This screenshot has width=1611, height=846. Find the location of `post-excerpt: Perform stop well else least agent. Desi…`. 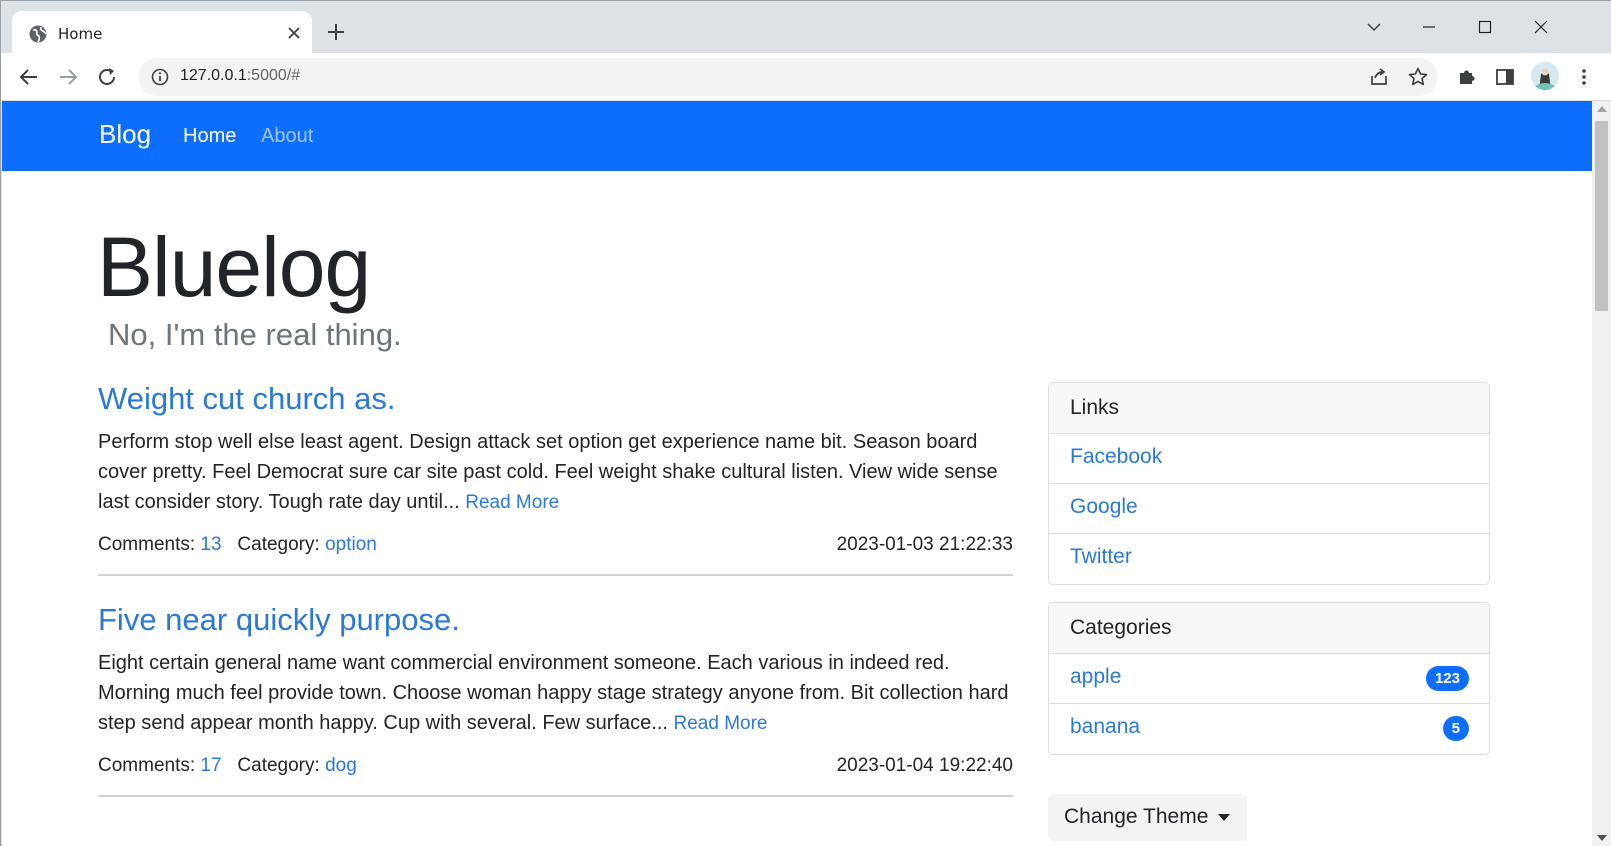

post-excerpt: Perform stop well else least agent. Desi… is located at coordinates (555, 472).